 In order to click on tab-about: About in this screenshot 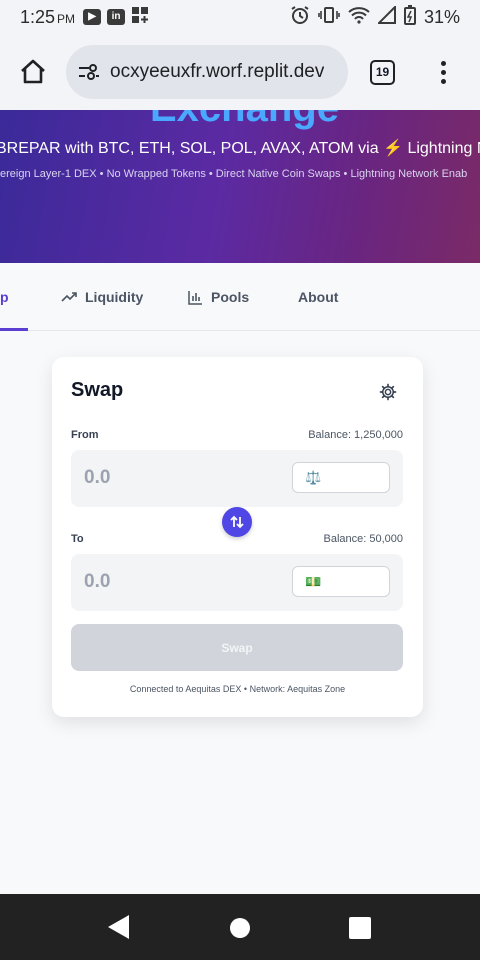, I will do `click(318, 297)`.